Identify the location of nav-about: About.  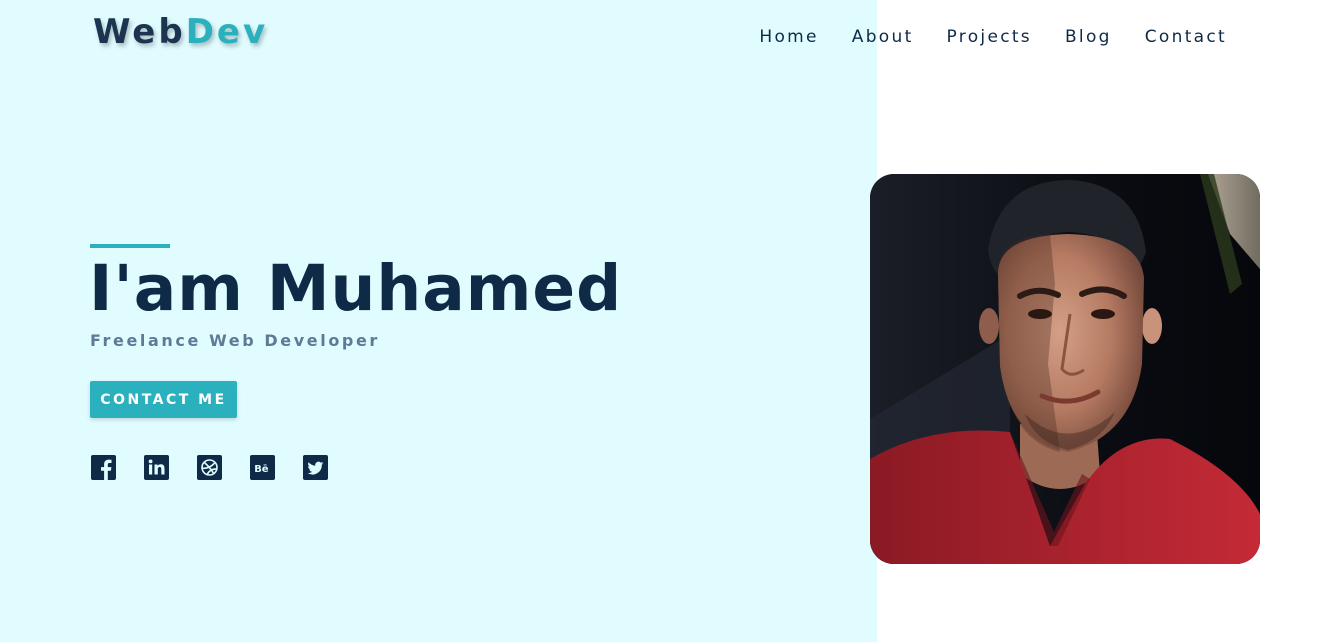
(883, 37).